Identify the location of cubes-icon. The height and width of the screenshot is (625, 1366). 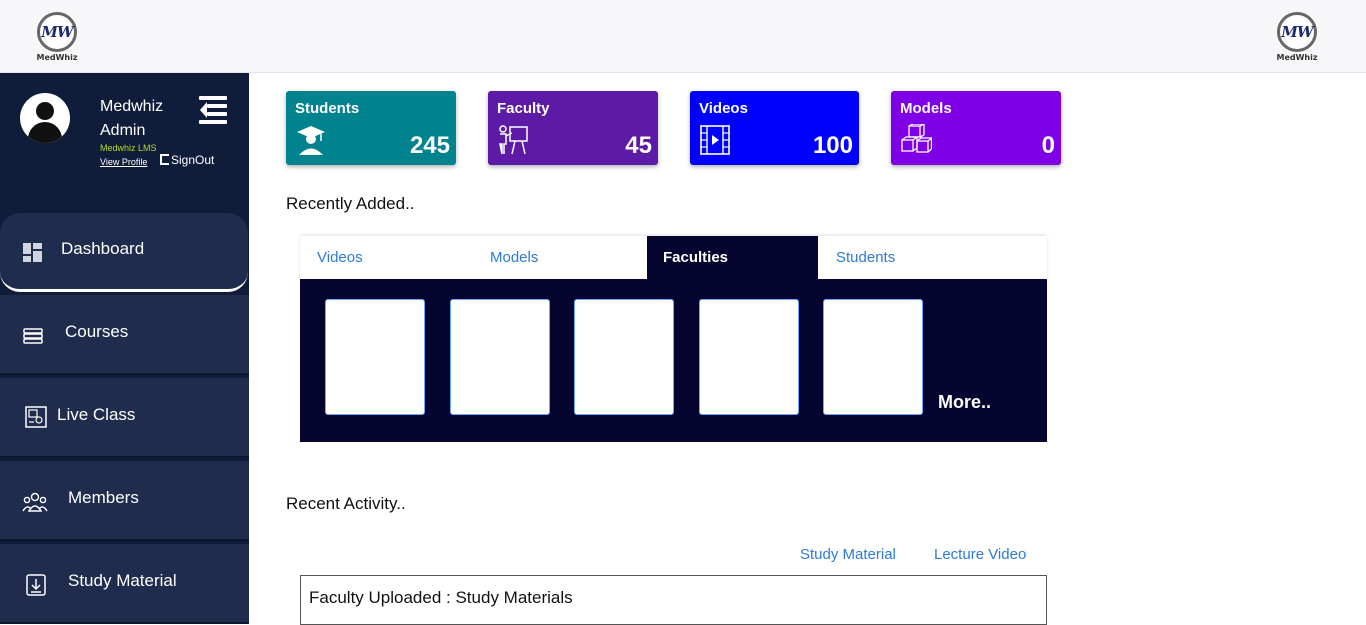
(916, 138).